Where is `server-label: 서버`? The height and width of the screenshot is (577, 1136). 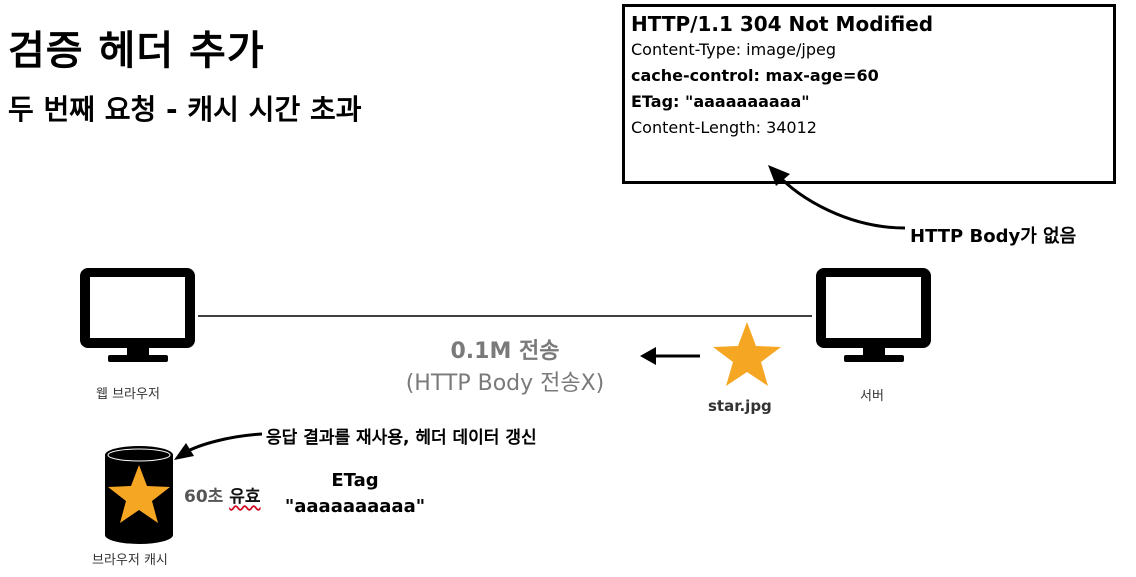
server-label: 서버 is located at coordinates (872, 396).